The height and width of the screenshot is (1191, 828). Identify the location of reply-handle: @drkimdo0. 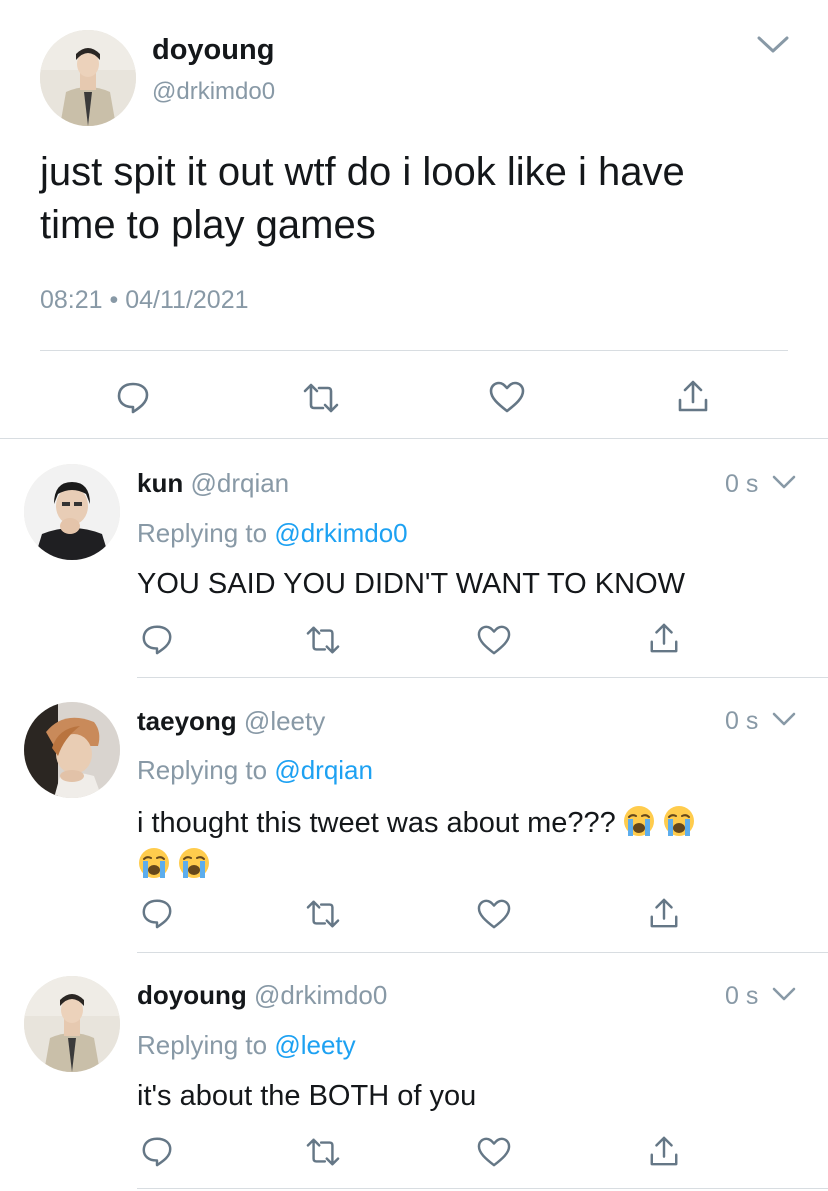
(320, 995).